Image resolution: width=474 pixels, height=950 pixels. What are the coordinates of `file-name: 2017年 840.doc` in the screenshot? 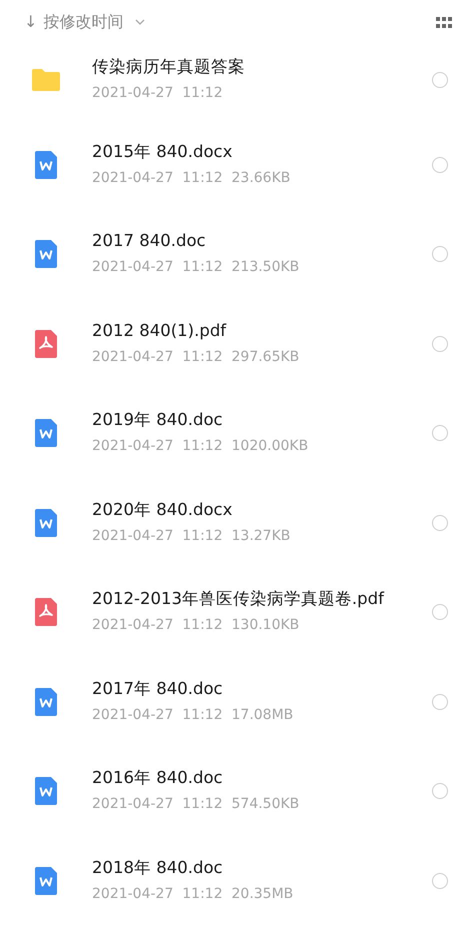 It's located at (158, 688).